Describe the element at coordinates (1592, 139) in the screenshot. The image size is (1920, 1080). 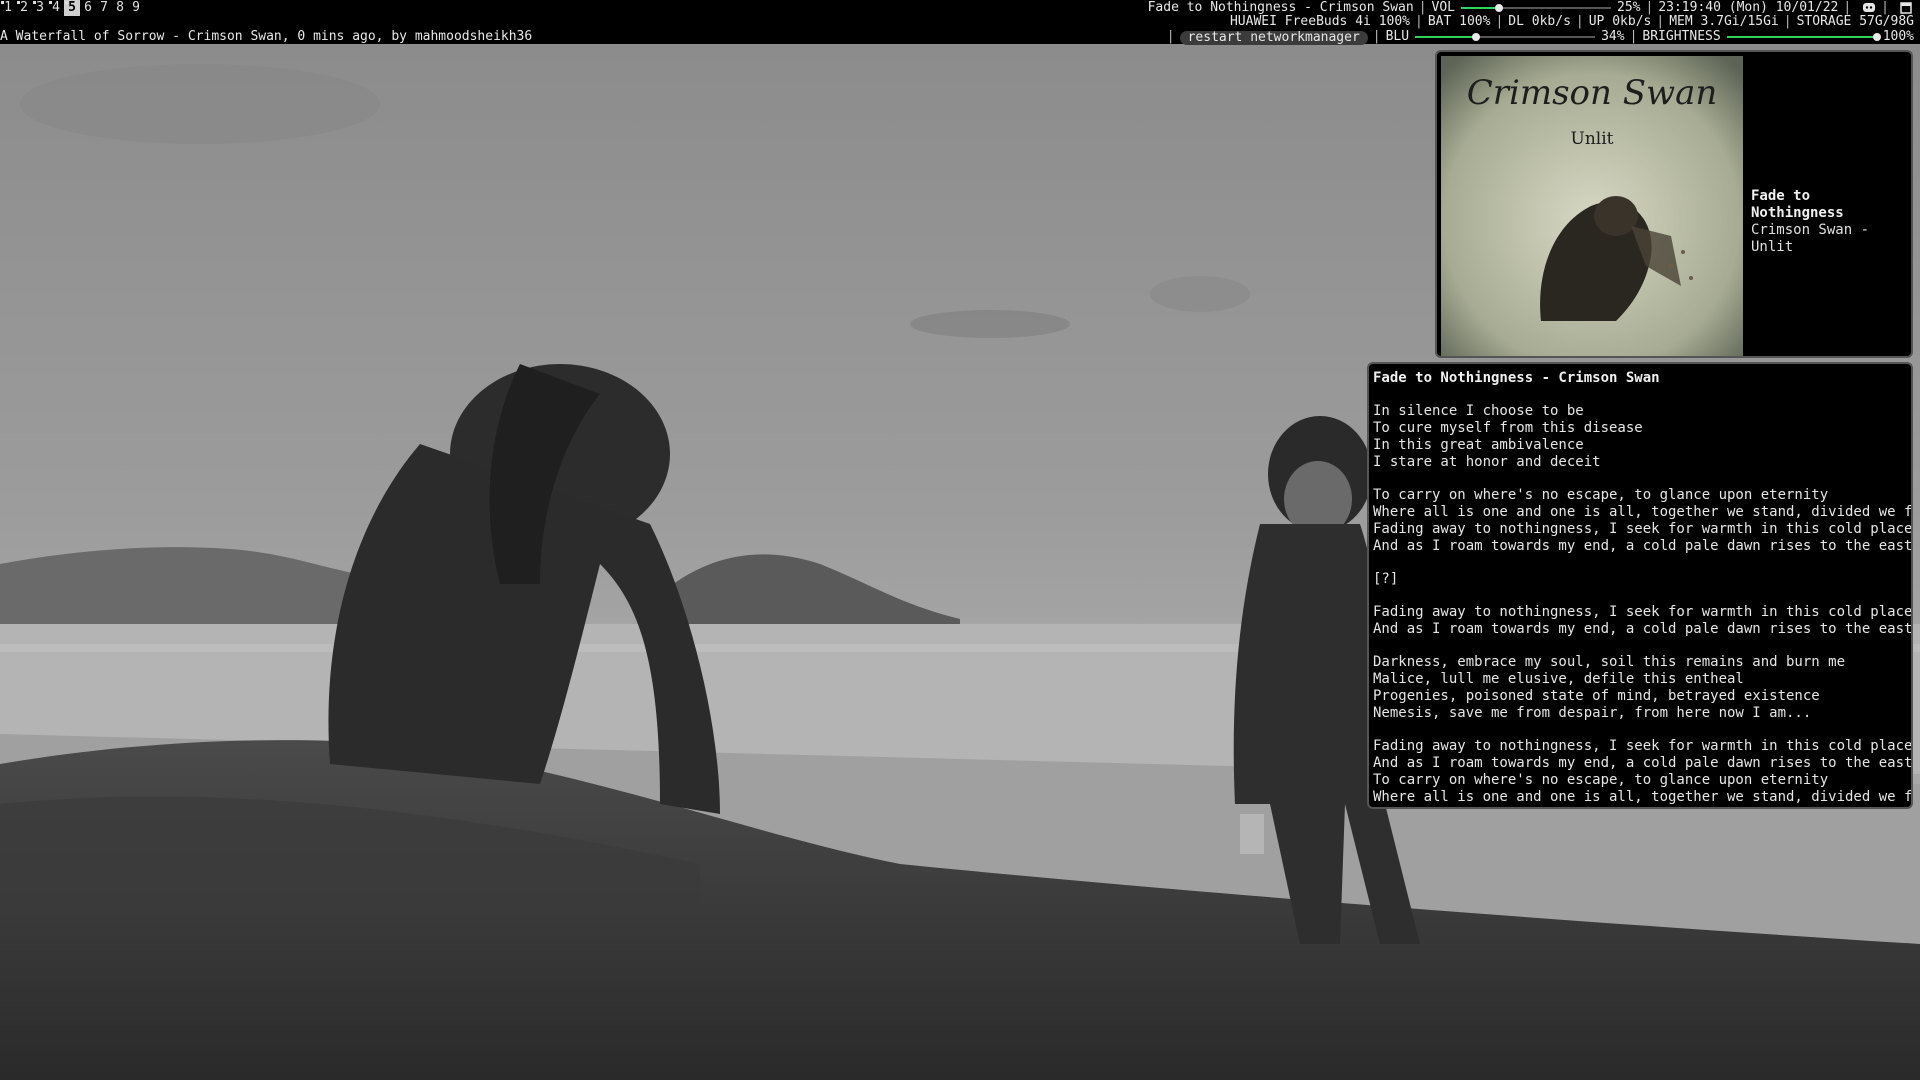
I see `cover-album-name: Unlit` at that location.